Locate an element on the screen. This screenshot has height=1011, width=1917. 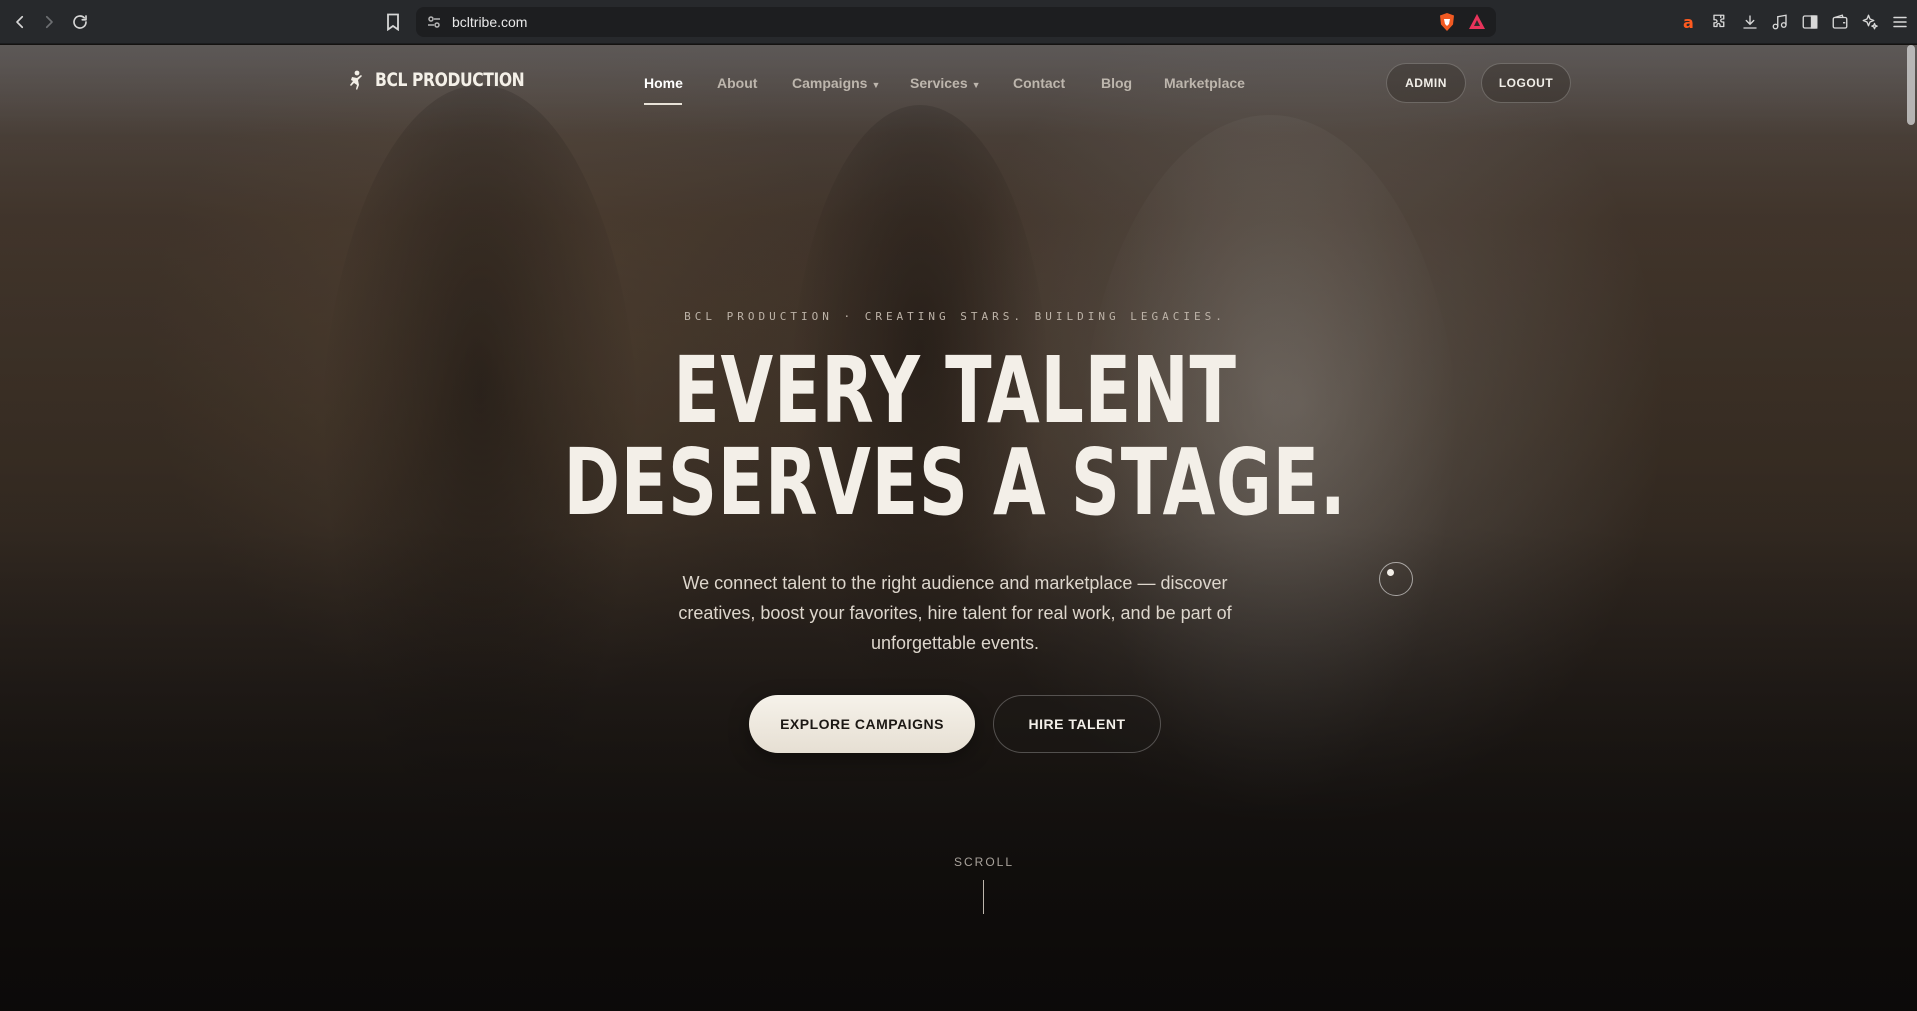
site-settings-icon is located at coordinates (434, 22).